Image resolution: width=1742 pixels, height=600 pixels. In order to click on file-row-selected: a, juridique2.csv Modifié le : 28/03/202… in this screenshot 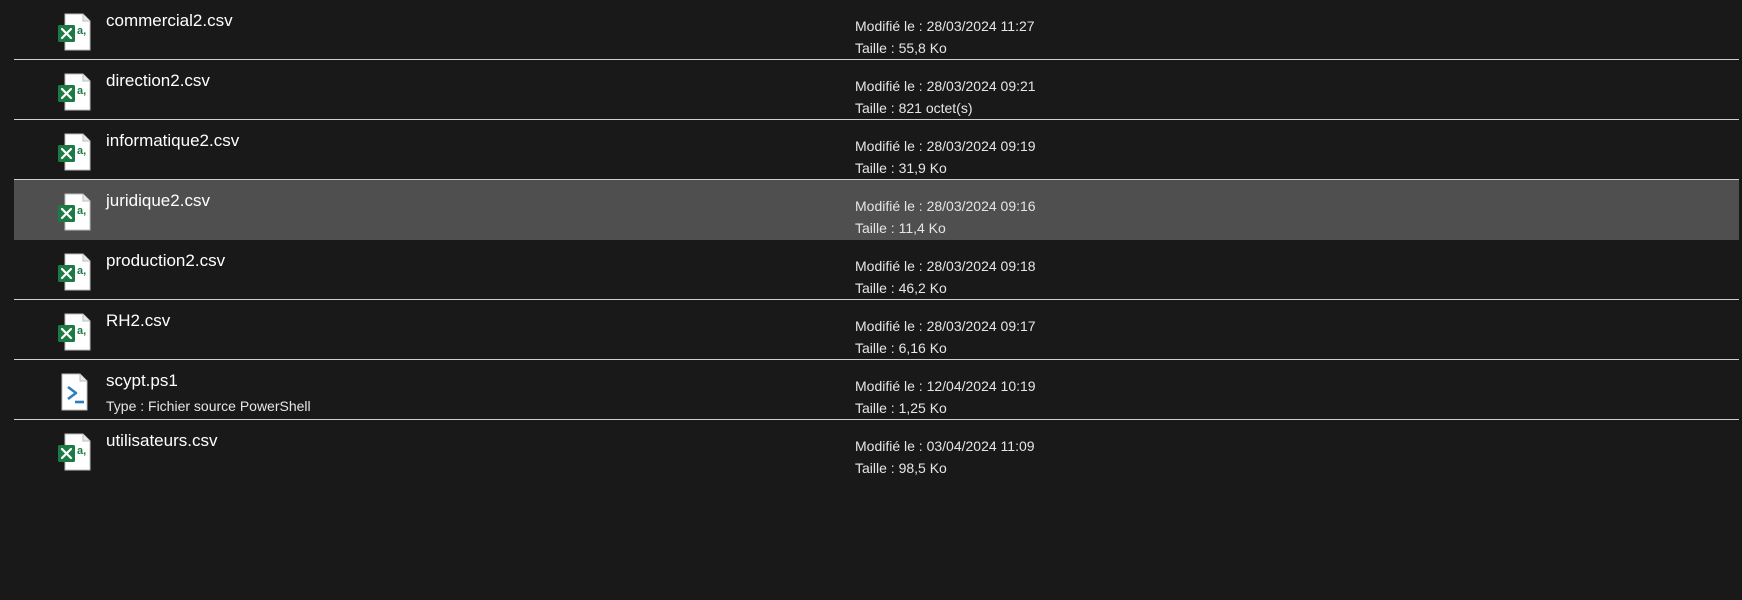, I will do `click(876, 210)`.